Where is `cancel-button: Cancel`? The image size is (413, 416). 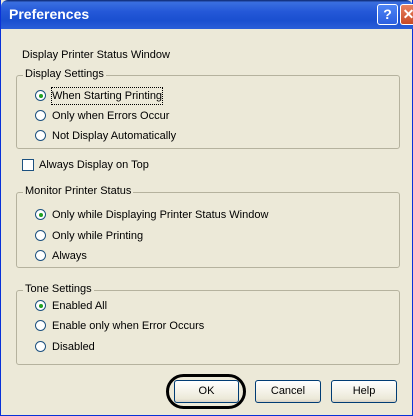
cancel-button: Cancel is located at coordinates (288, 391).